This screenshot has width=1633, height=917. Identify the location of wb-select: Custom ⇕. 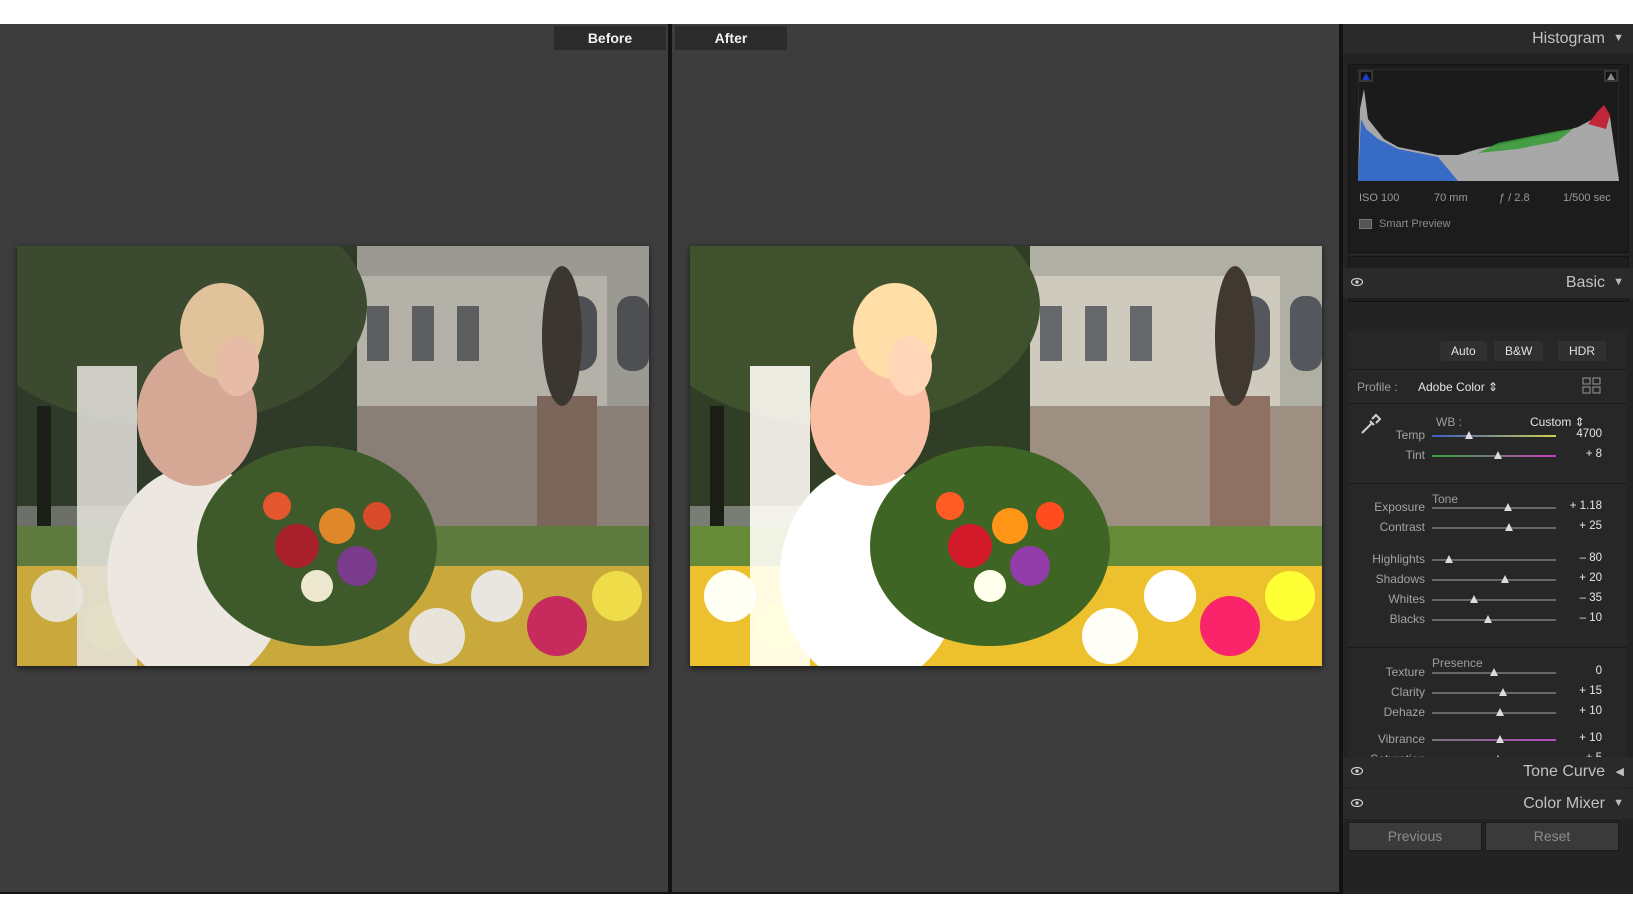
(1557, 422).